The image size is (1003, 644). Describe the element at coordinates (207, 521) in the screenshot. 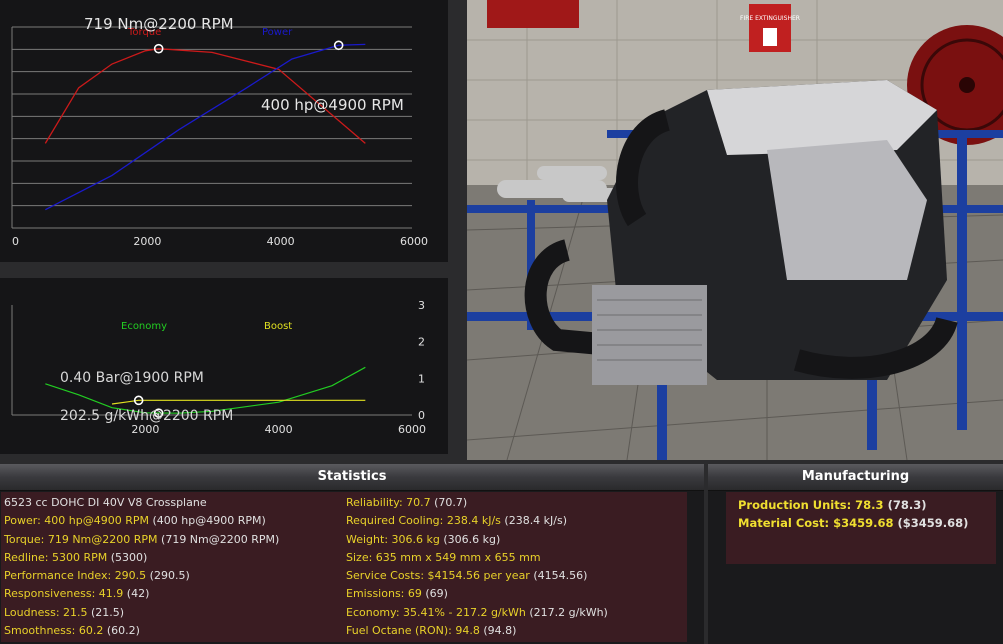

I see `stat-base-value: (400 hp@4900 RPM)` at that location.